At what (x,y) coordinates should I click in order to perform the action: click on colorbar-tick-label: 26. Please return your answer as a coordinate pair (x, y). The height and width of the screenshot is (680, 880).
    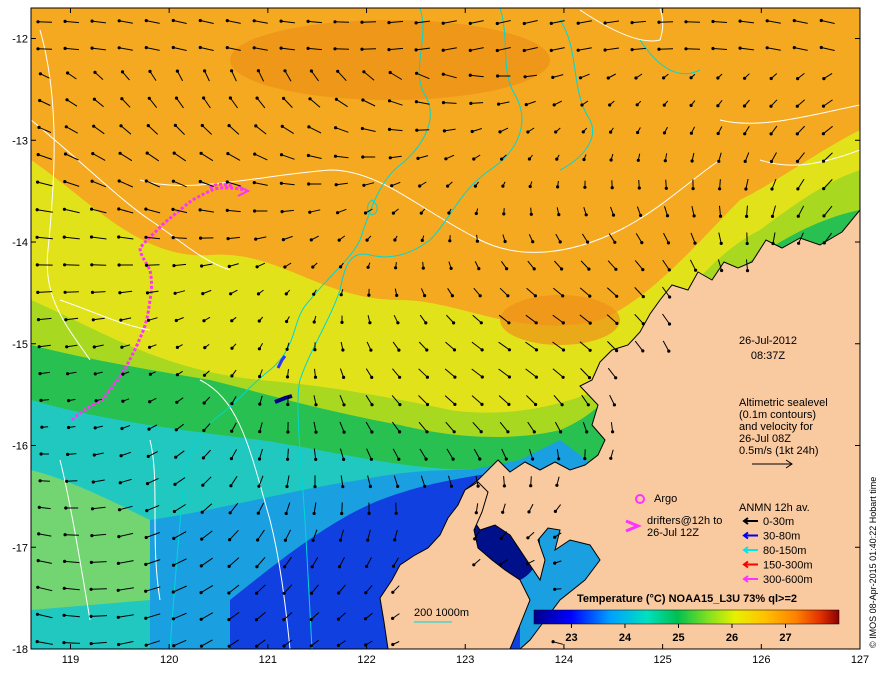
    Looking at the image, I should click on (732, 638).